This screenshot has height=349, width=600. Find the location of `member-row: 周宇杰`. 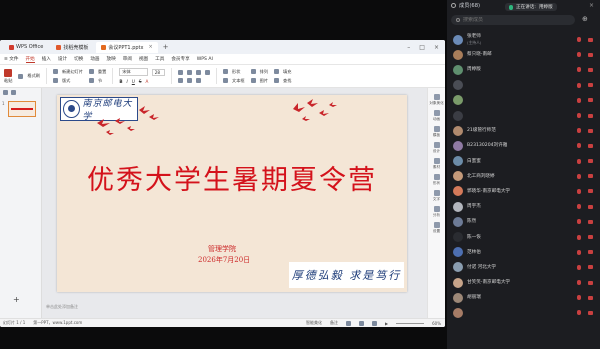

member-row: 周宇杰 is located at coordinates (523, 206).